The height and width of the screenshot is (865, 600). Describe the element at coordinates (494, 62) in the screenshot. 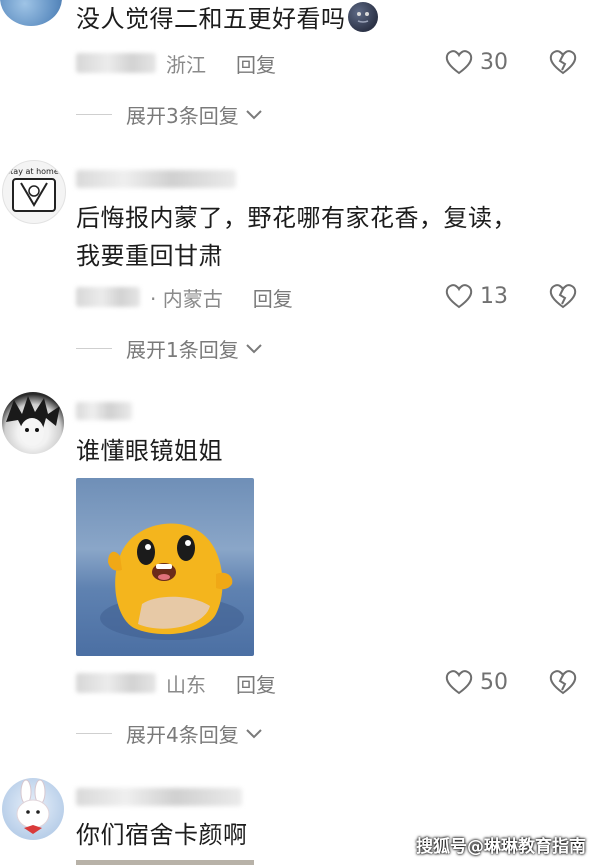

I see `like-count: 30` at that location.